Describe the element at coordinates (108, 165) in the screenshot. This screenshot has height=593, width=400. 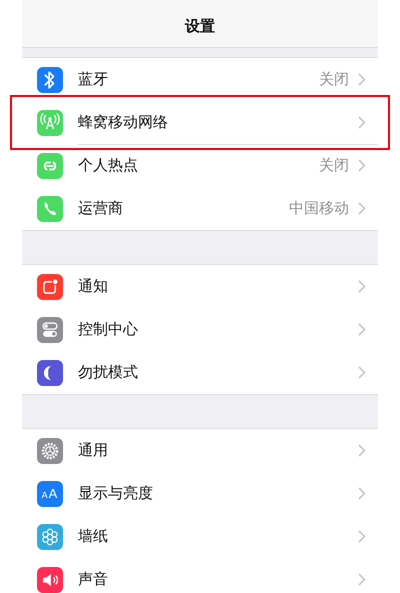
I see `row-label: 个人热点` at that location.